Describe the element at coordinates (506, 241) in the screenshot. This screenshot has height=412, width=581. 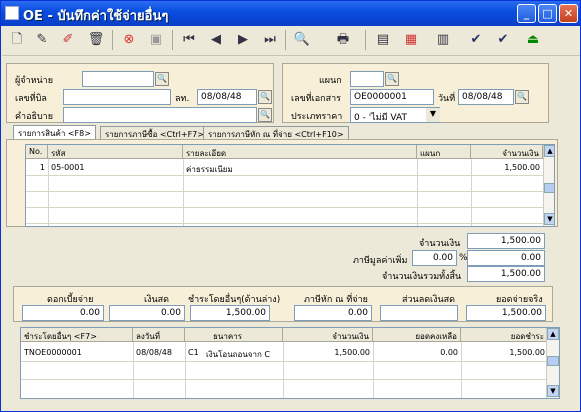
I see `amount-value: 1,500.00` at that location.